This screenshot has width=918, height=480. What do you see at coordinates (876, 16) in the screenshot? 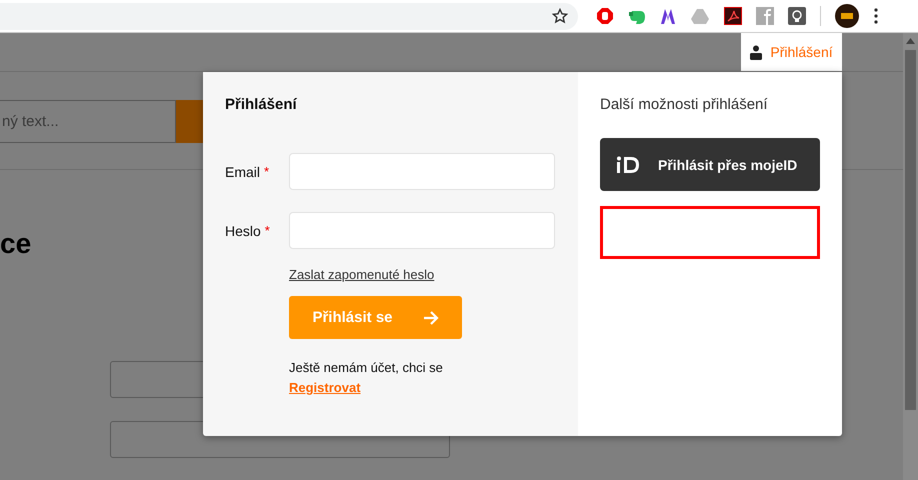
I see `menu-icon` at bounding box center [876, 16].